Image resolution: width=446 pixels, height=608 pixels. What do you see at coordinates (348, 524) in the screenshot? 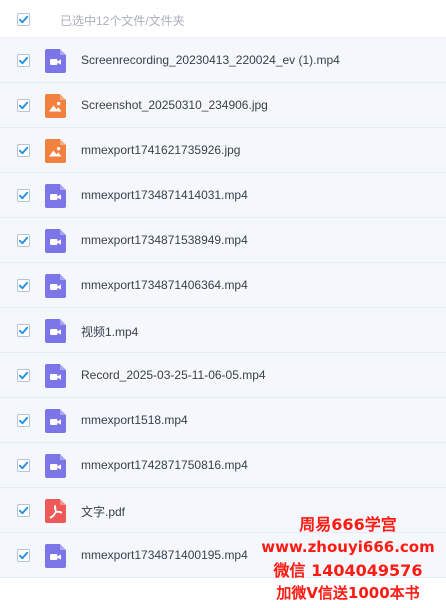
I see `watermark-title: 周易666学宫` at bounding box center [348, 524].